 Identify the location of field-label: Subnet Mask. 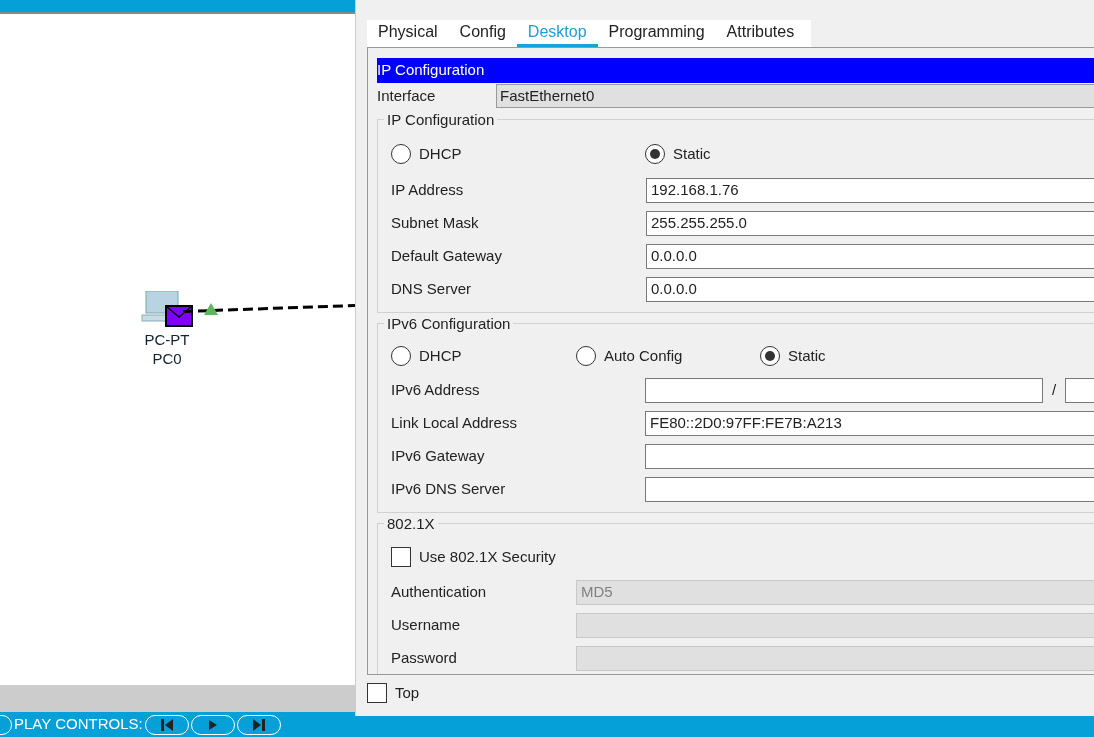
(435, 223).